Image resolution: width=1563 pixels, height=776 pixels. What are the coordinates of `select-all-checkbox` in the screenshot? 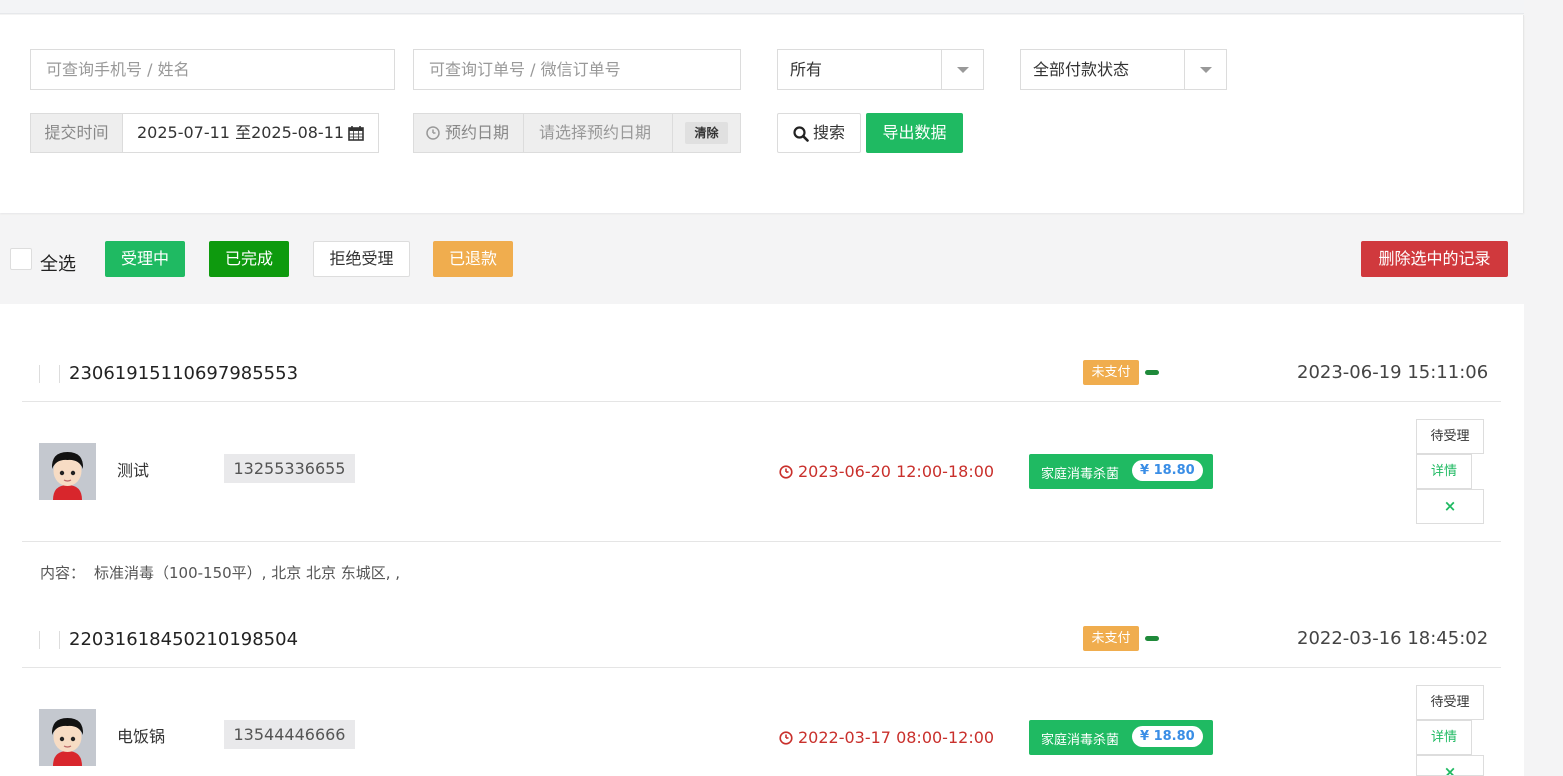 It's located at (21, 259).